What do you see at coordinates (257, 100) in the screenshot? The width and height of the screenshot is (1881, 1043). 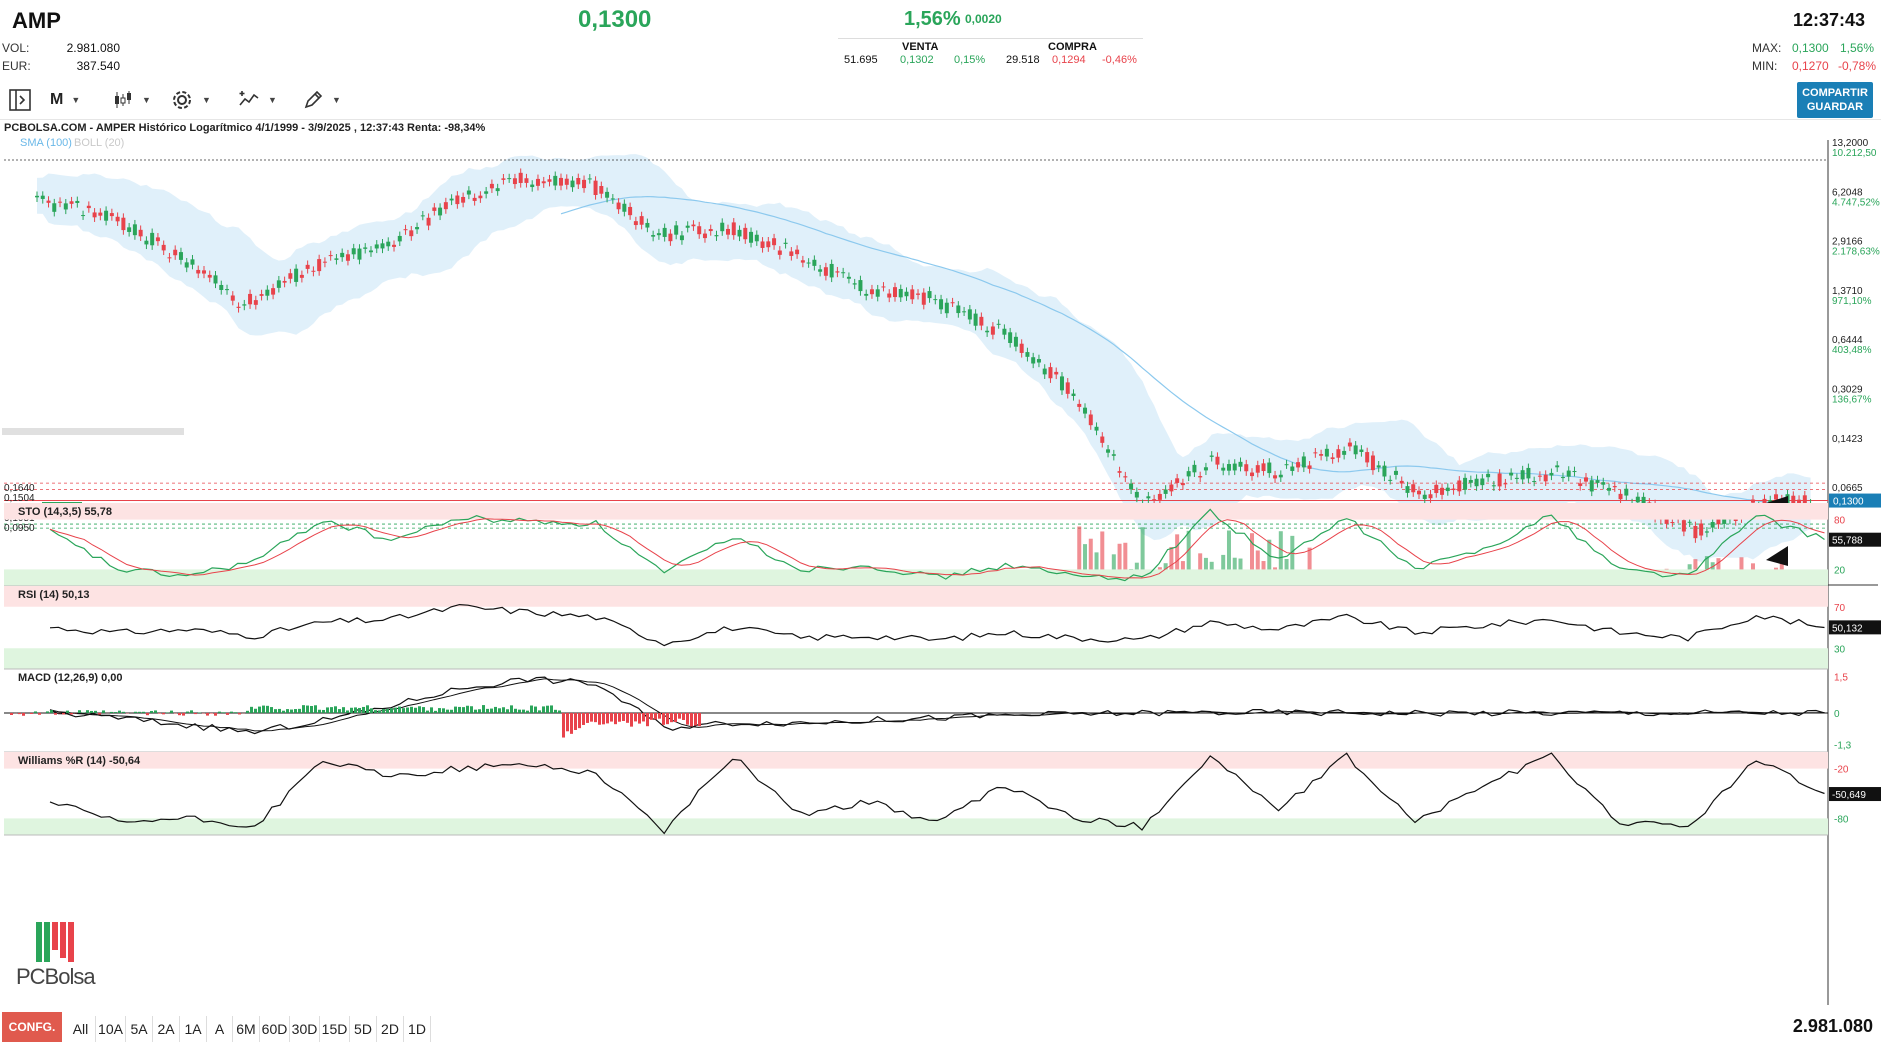 I see `indicators-selector: ▼` at bounding box center [257, 100].